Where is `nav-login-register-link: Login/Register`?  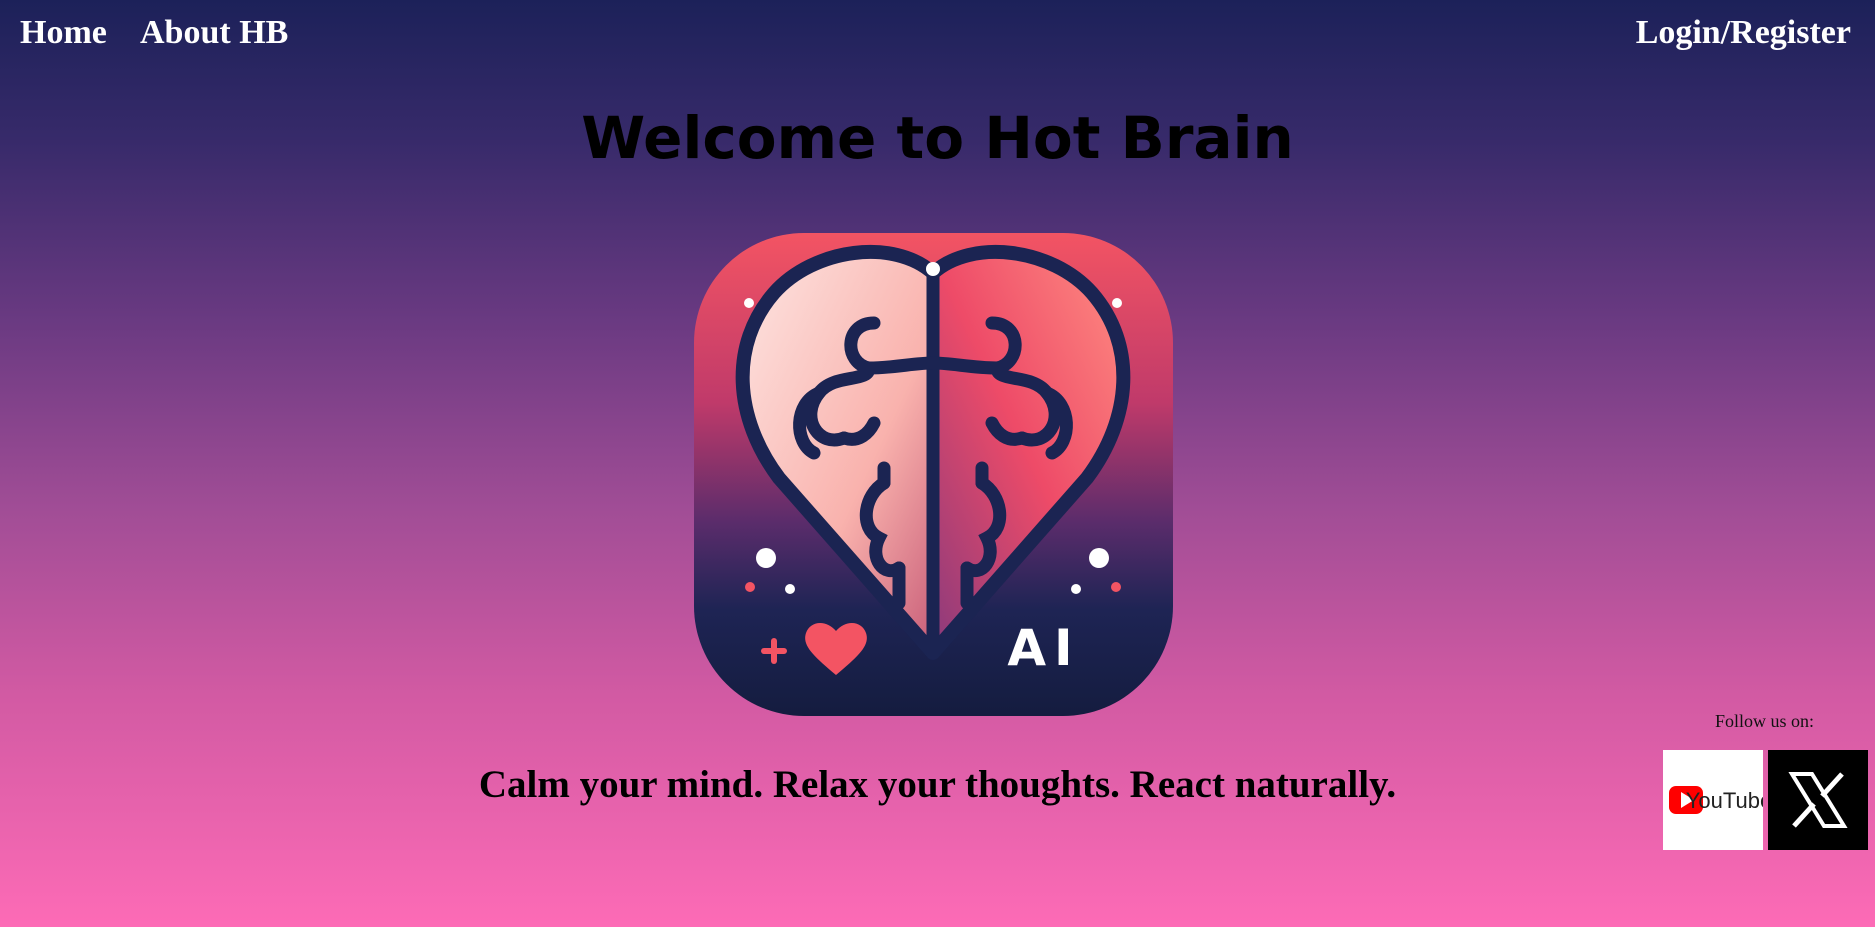 nav-login-register-link: Login/Register is located at coordinates (1743, 33).